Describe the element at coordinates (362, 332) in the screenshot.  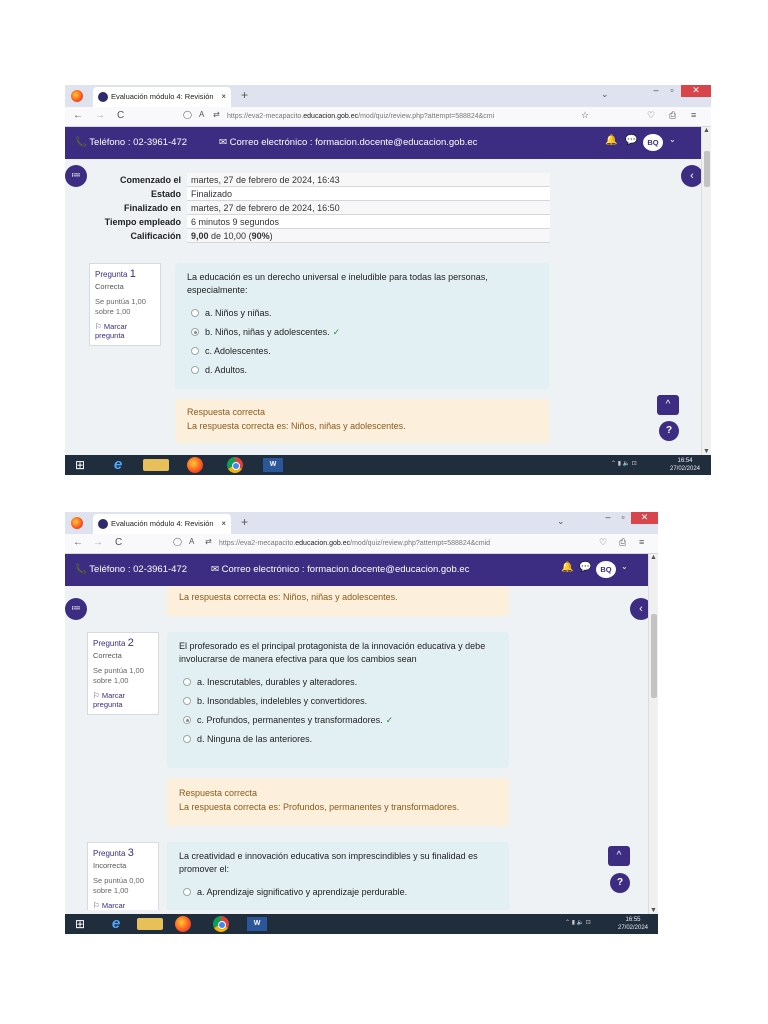
I see `answer-option: b. Niños, niñas y adolescentes. ✓` at that location.